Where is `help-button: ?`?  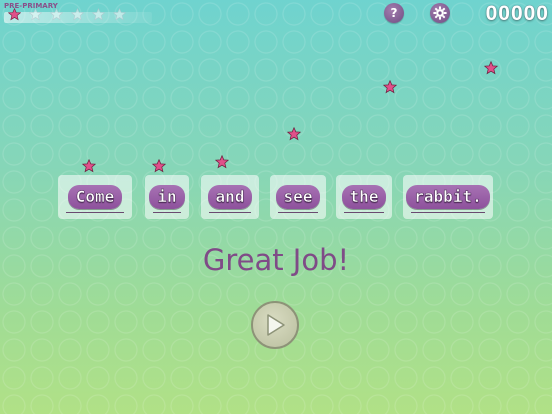 help-button: ? is located at coordinates (394, 13).